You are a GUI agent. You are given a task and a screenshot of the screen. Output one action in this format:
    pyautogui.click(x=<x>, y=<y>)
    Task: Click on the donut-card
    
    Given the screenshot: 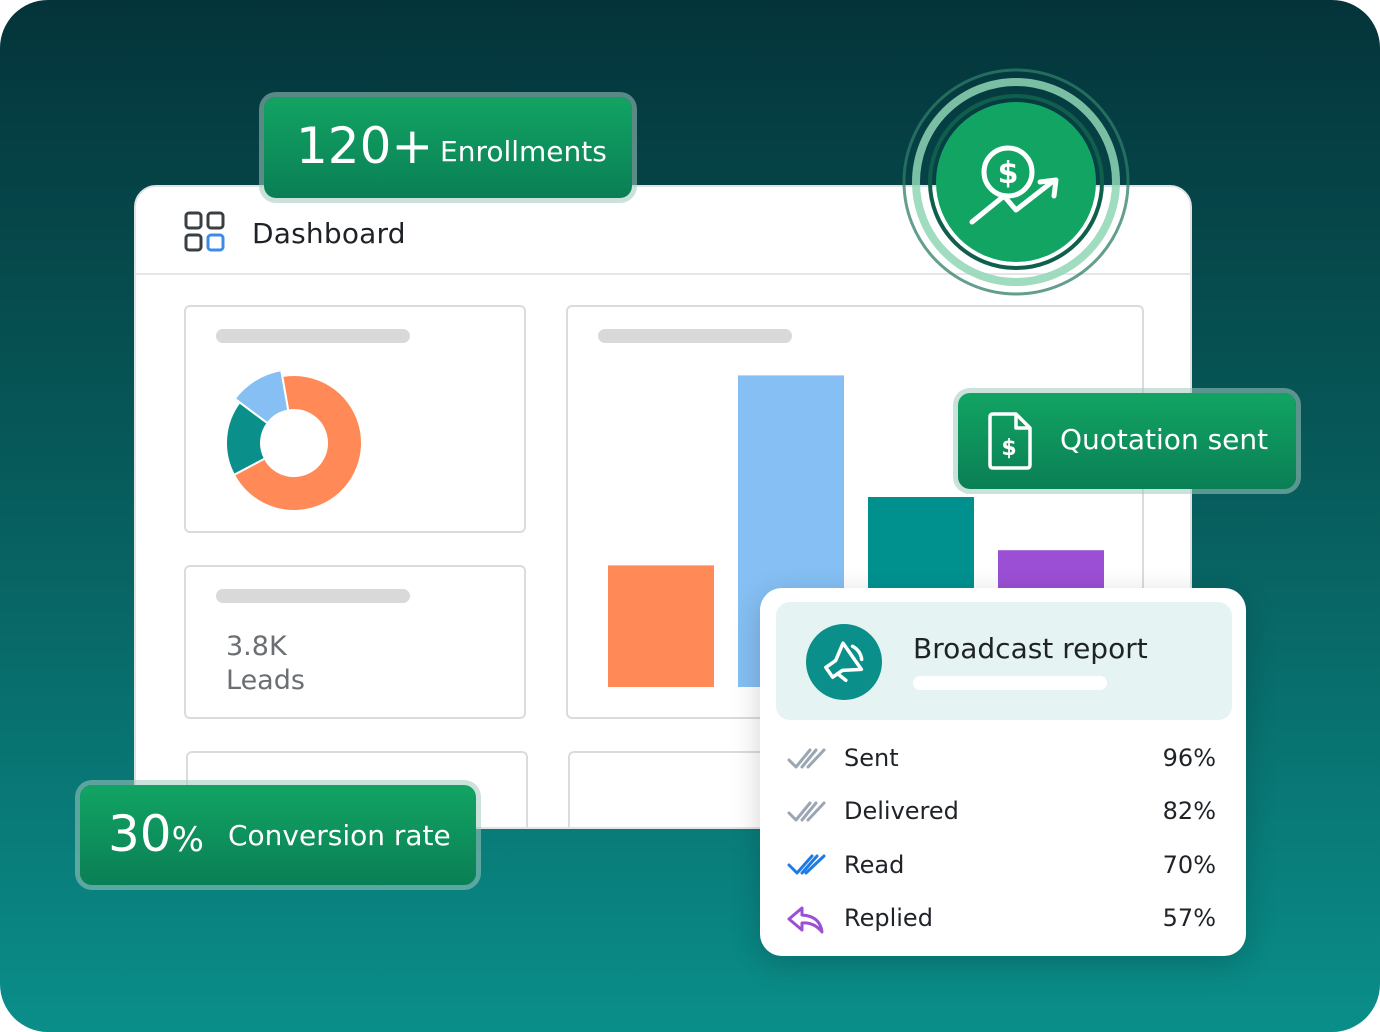 What is the action you would take?
    pyautogui.click(x=355, y=419)
    